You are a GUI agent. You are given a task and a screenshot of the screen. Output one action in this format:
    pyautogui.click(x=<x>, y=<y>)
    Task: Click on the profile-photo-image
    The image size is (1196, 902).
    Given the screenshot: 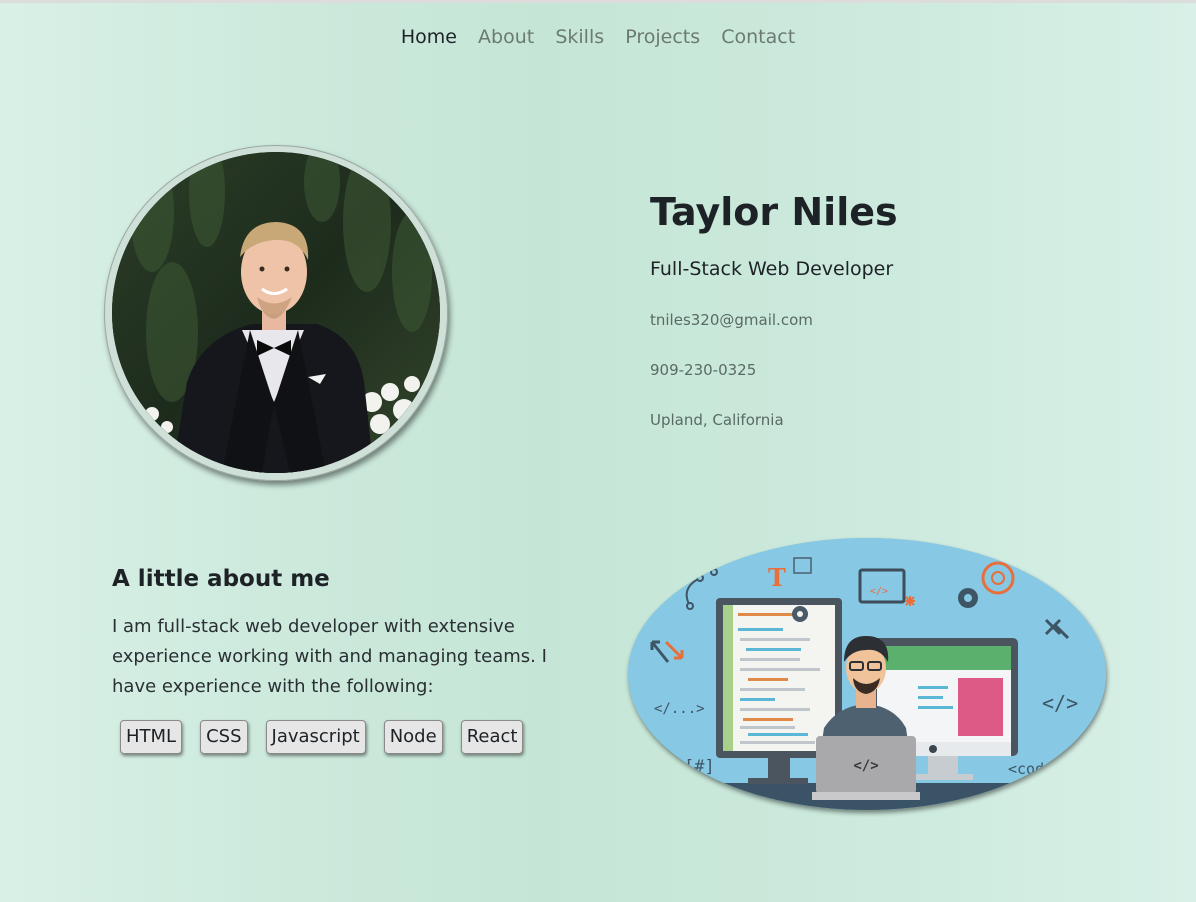 What is the action you would take?
    pyautogui.click(x=276, y=312)
    